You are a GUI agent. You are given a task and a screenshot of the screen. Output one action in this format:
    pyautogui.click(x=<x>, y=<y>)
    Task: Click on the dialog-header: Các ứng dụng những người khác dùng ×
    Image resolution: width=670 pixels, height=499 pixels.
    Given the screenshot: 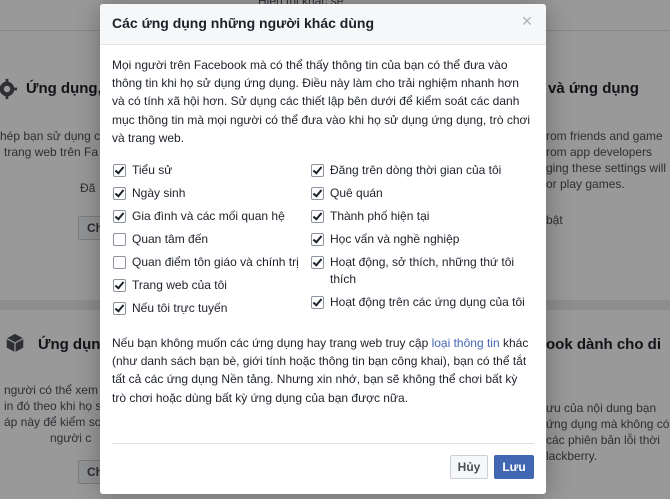 What is the action you would take?
    pyautogui.click(x=323, y=24)
    